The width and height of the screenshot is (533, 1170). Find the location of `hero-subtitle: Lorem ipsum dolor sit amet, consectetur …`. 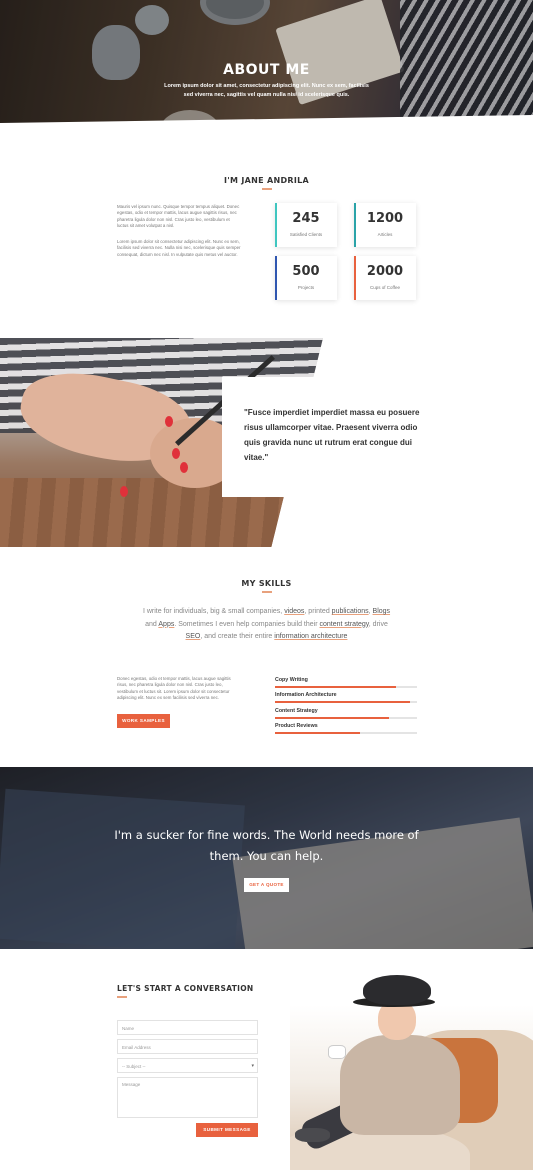

hero-subtitle: Lorem ipsum dolor sit amet, consectetur … is located at coordinates (266, 90).